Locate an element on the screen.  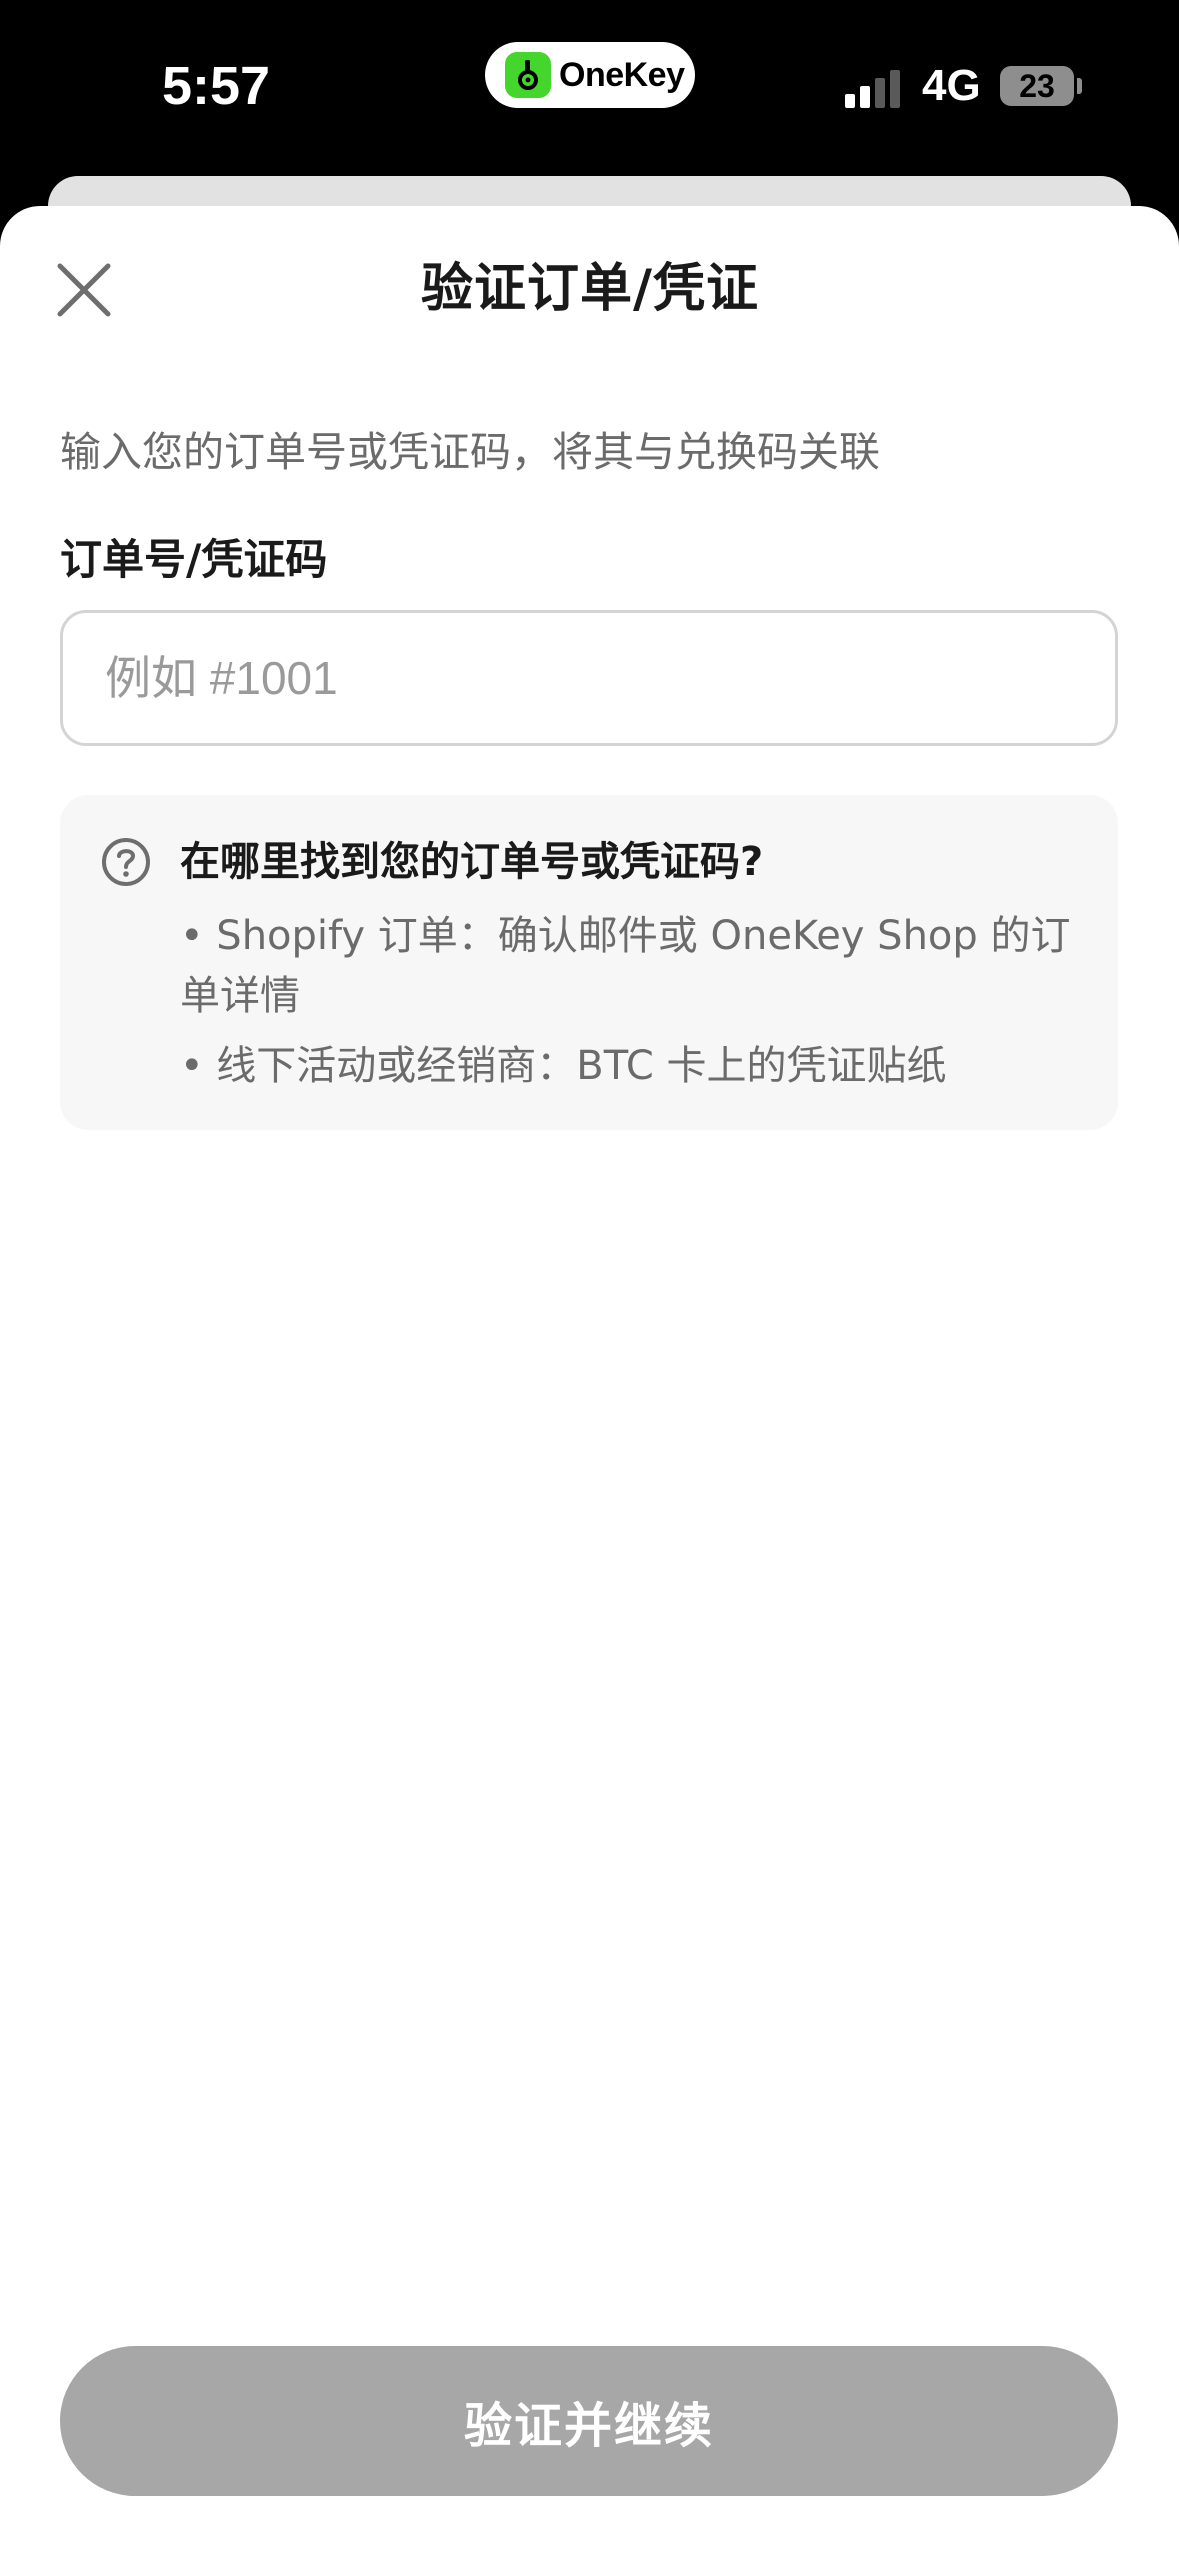
order-number-input is located at coordinates (589, 678).